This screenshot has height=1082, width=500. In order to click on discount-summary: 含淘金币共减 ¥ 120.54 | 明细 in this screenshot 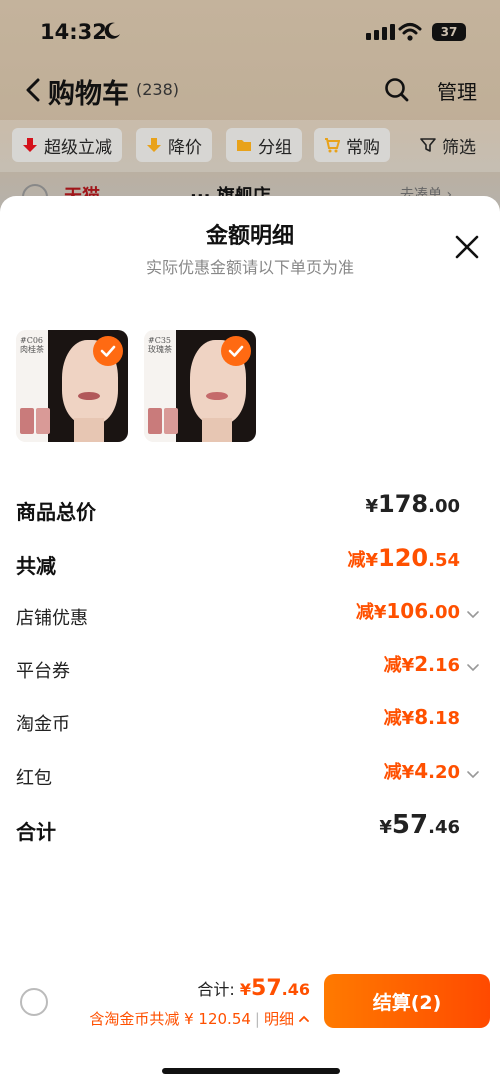, I will do `click(199, 1018)`.